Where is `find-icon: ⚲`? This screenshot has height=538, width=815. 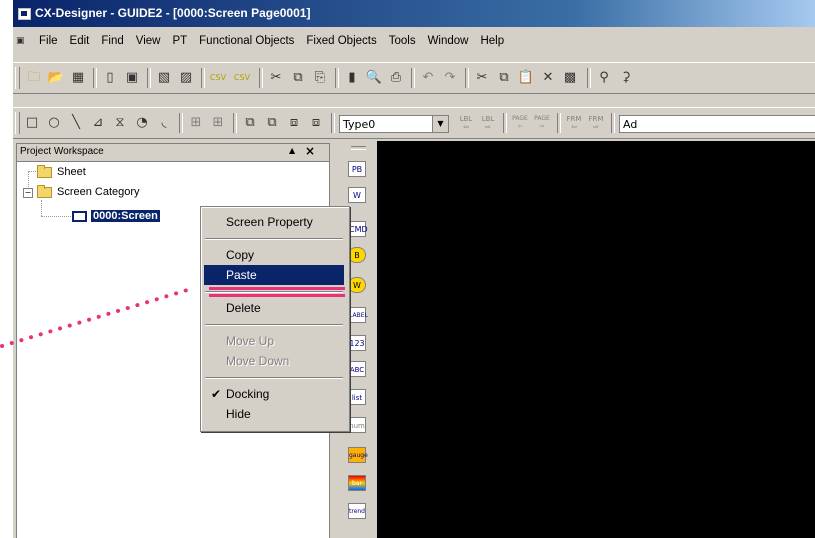 find-icon: ⚲ is located at coordinates (604, 78).